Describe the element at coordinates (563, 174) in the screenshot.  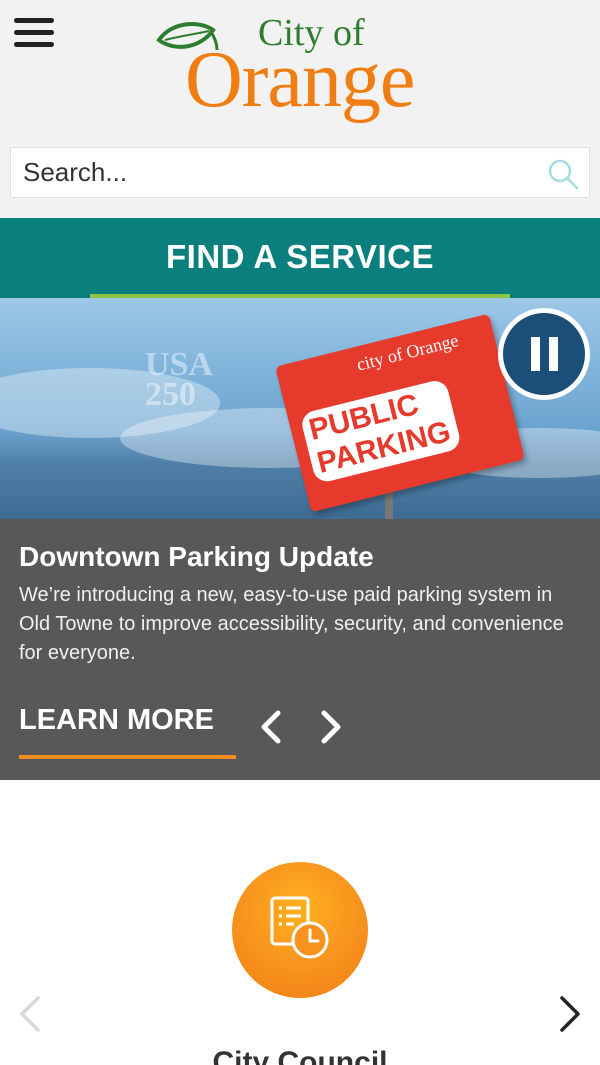
I see `search-icon` at that location.